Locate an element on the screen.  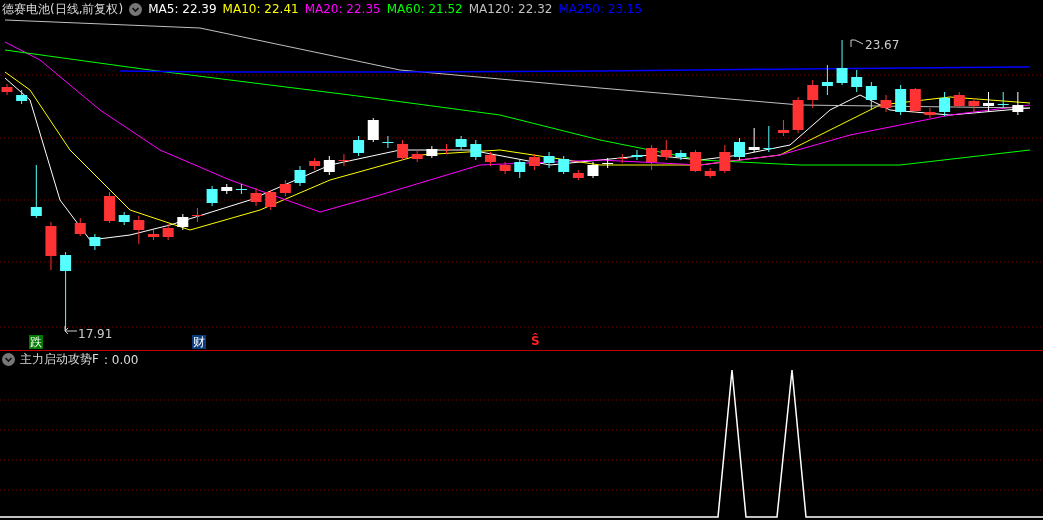
moving-average-label: MA60: 21.52 is located at coordinates (424, 9).